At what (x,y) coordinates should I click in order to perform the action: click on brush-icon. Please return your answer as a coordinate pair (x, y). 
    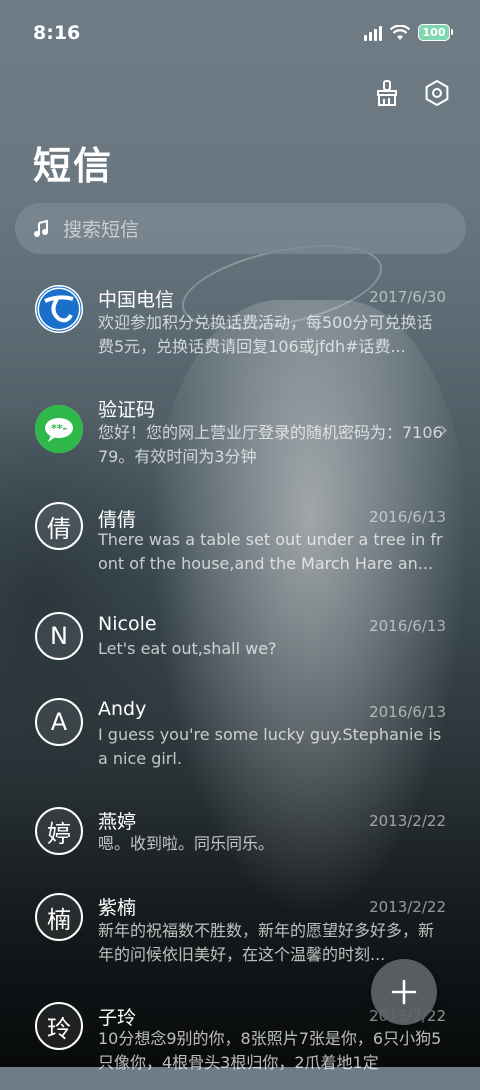
    Looking at the image, I should click on (387, 93).